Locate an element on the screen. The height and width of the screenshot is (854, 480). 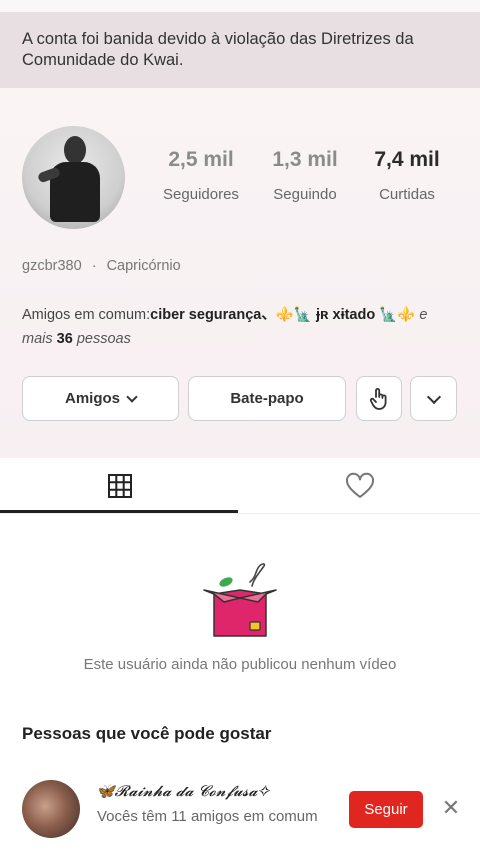
chat-button: Bate-papo is located at coordinates (267, 398).